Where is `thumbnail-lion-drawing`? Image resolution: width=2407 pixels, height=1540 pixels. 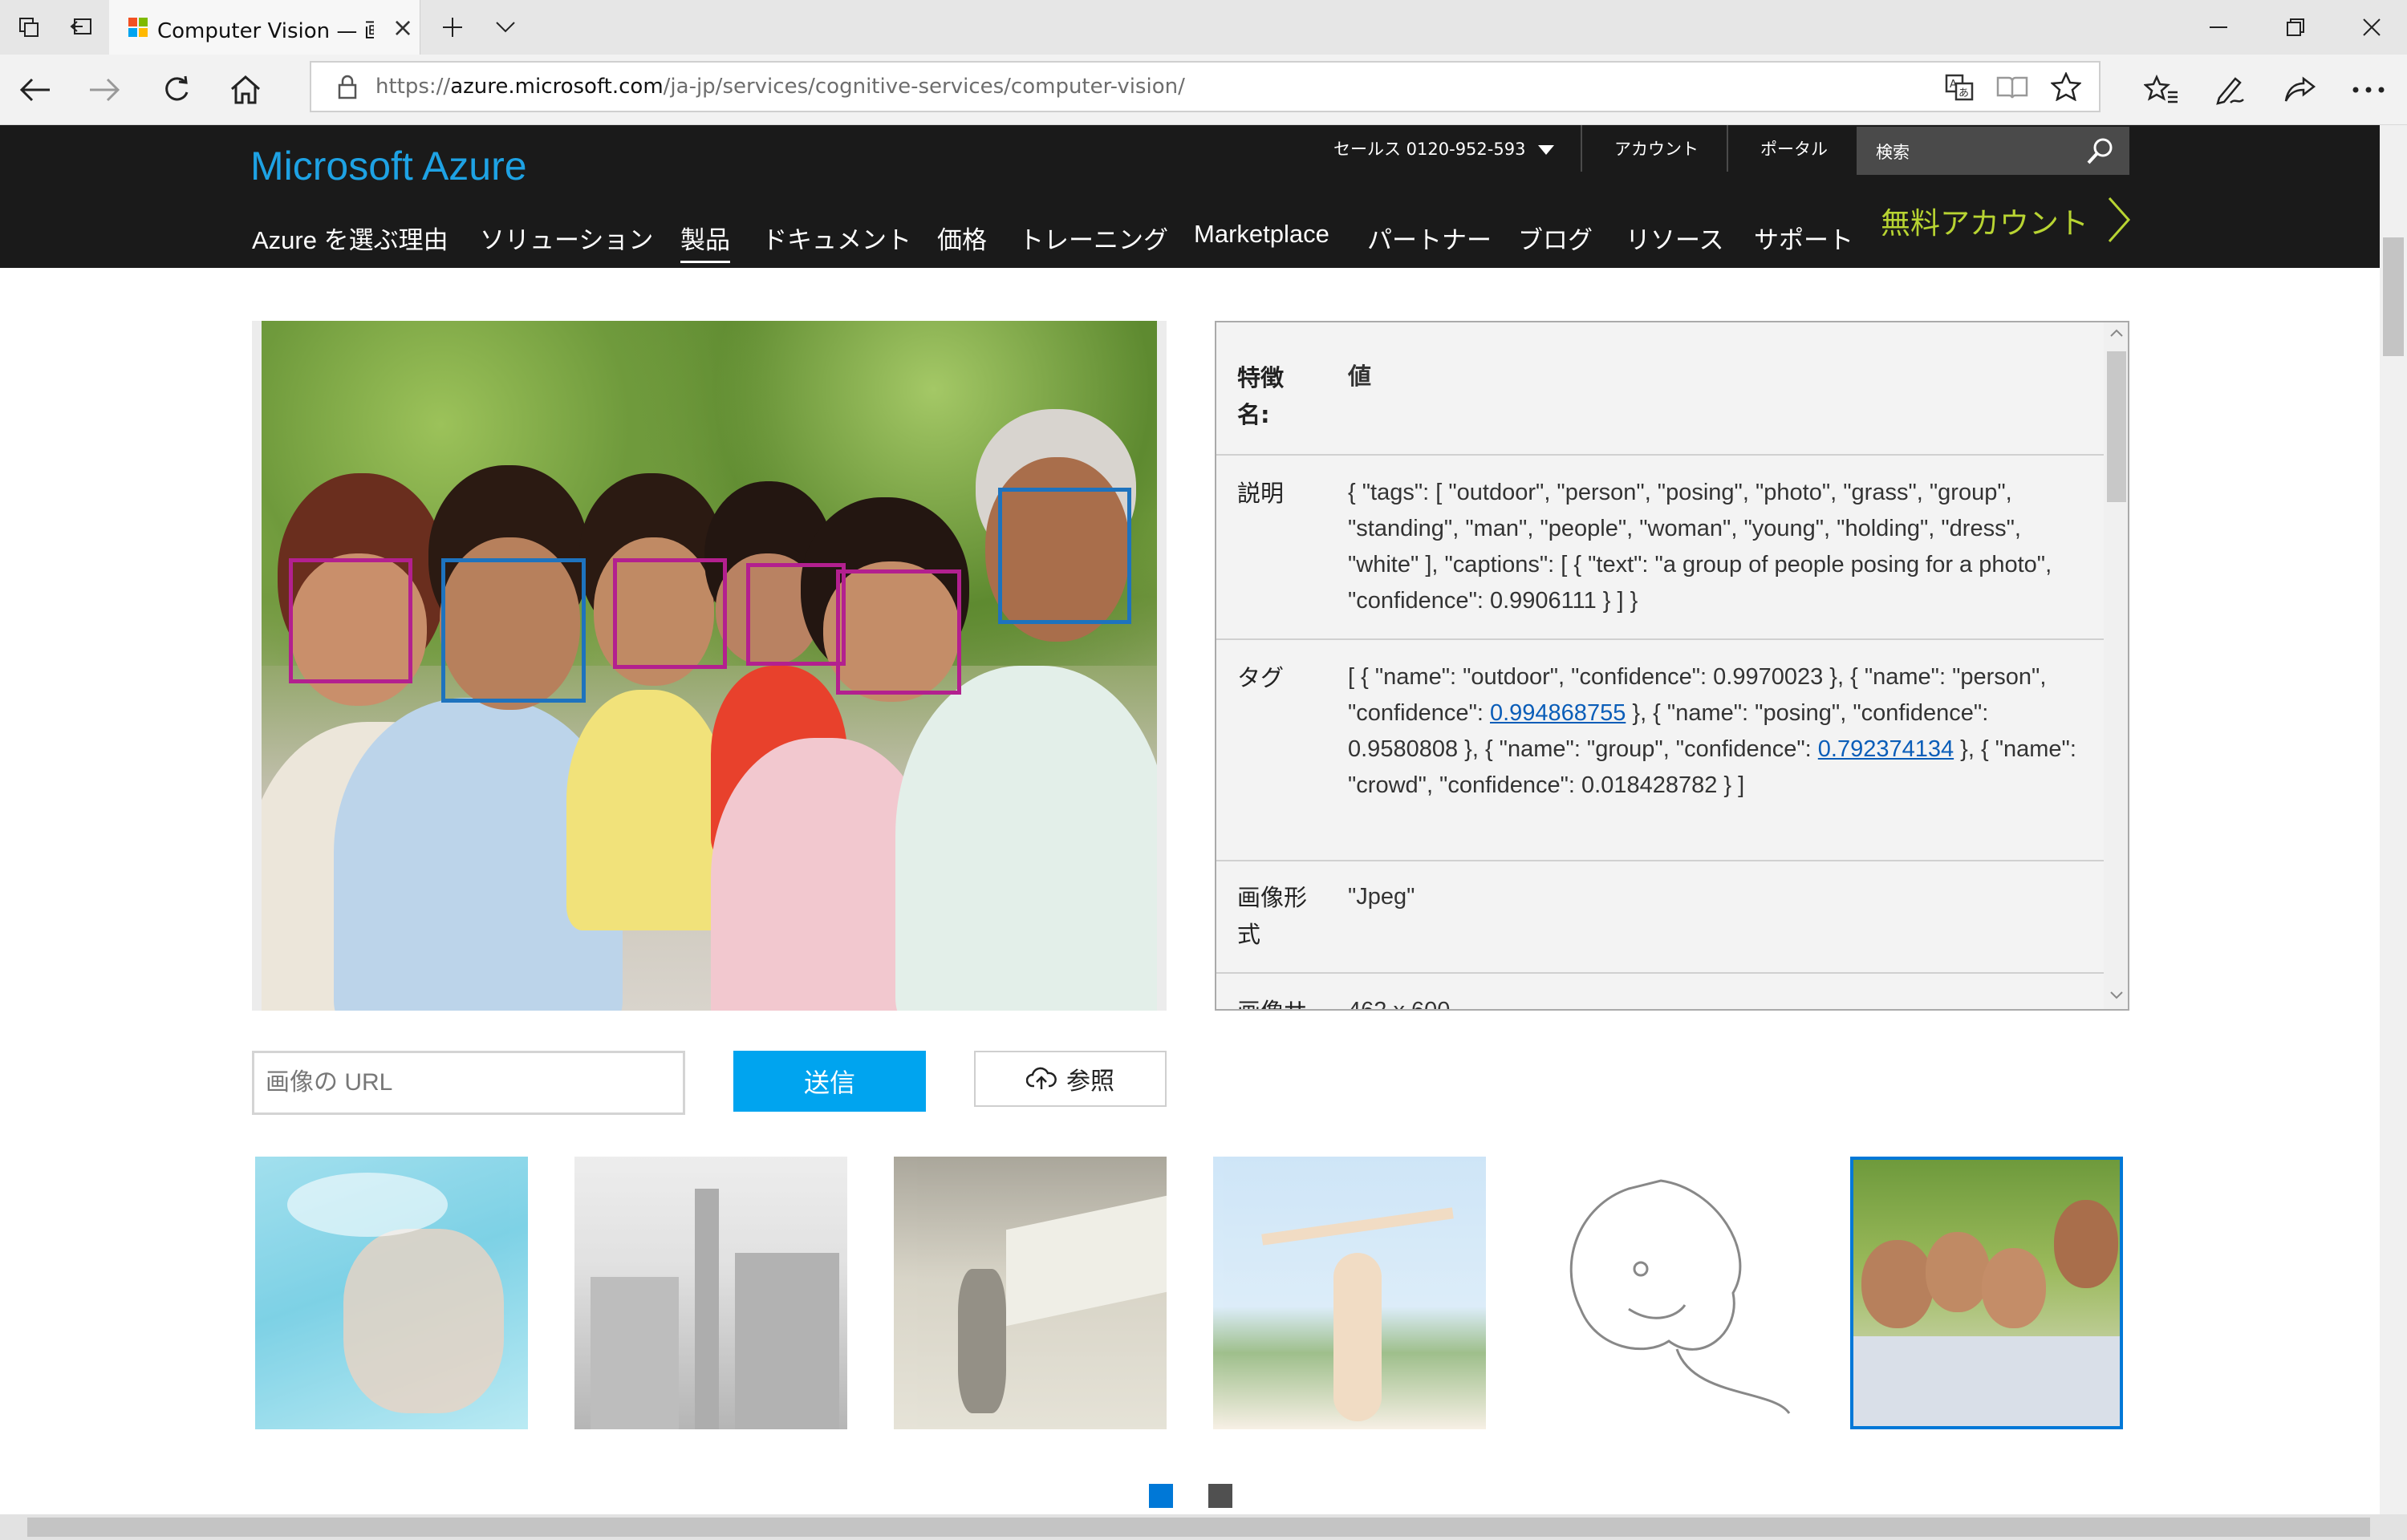 thumbnail-lion-drawing is located at coordinates (1669, 1293).